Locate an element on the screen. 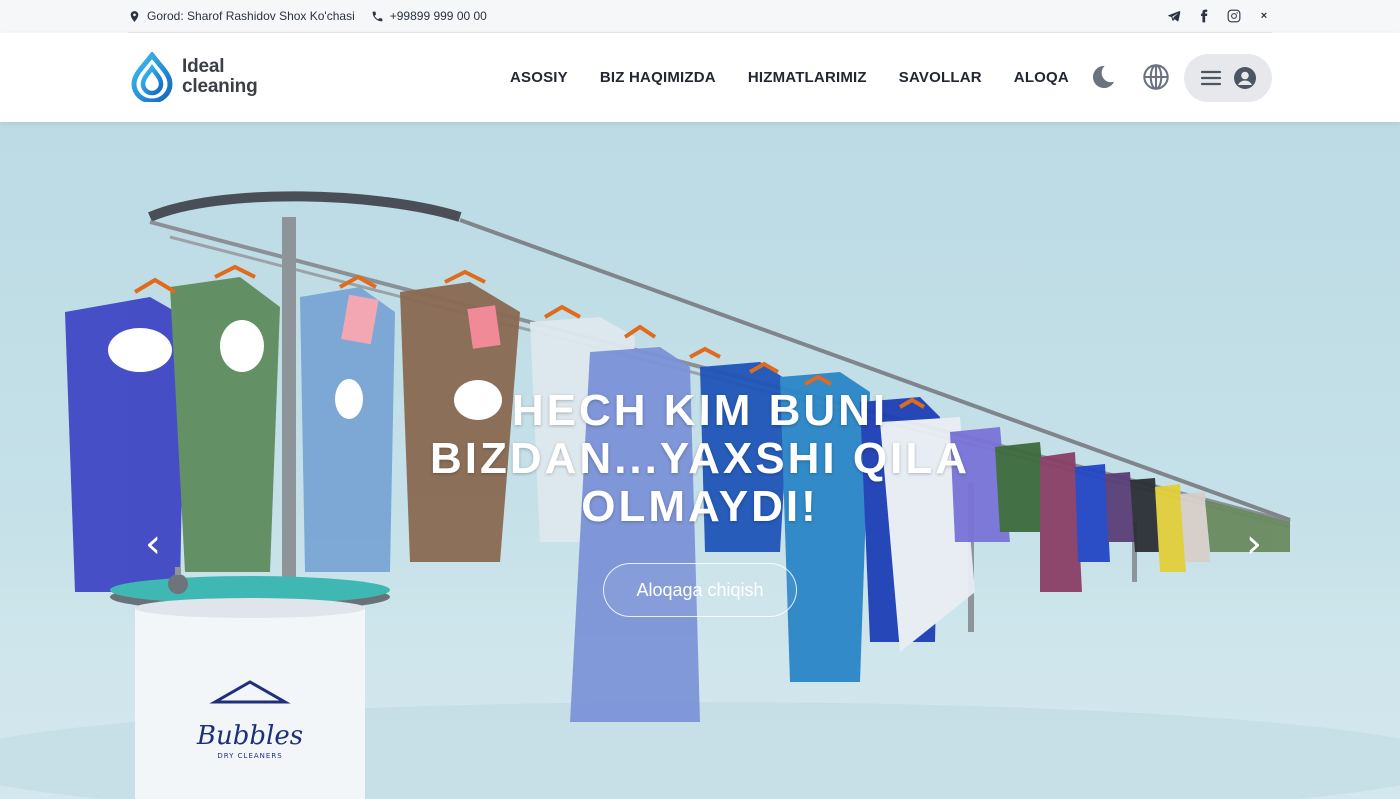 The image size is (1400, 799). instagram-icon is located at coordinates (1234, 16).